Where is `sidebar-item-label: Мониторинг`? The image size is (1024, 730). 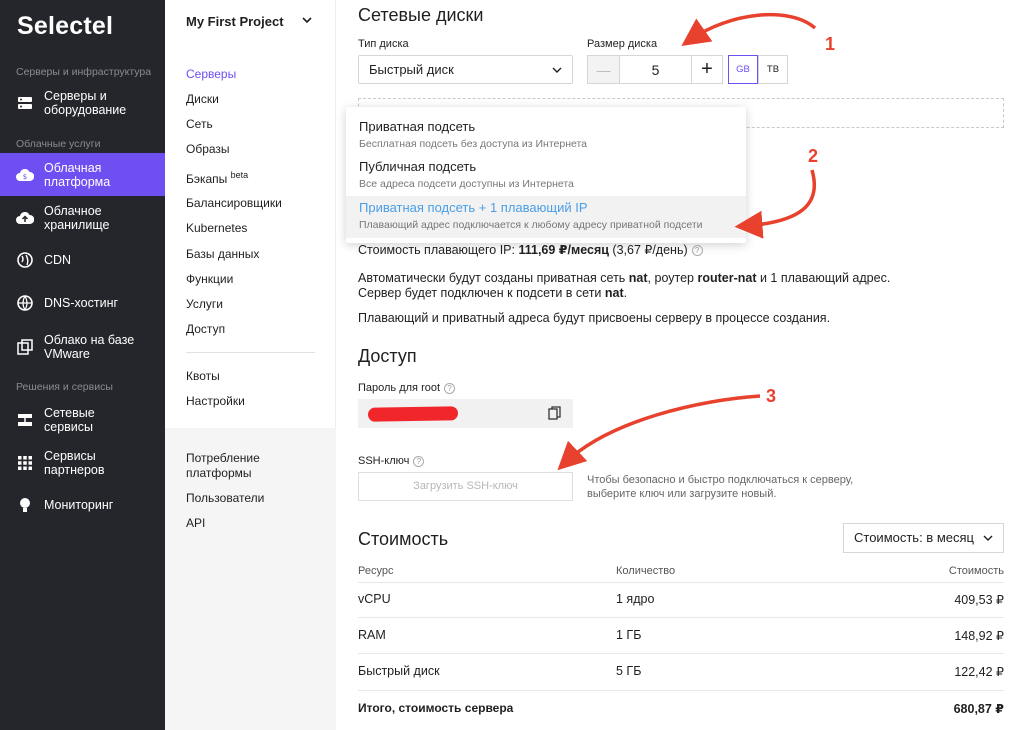 sidebar-item-label: Мониторинг is located at coordinates (79, 505).